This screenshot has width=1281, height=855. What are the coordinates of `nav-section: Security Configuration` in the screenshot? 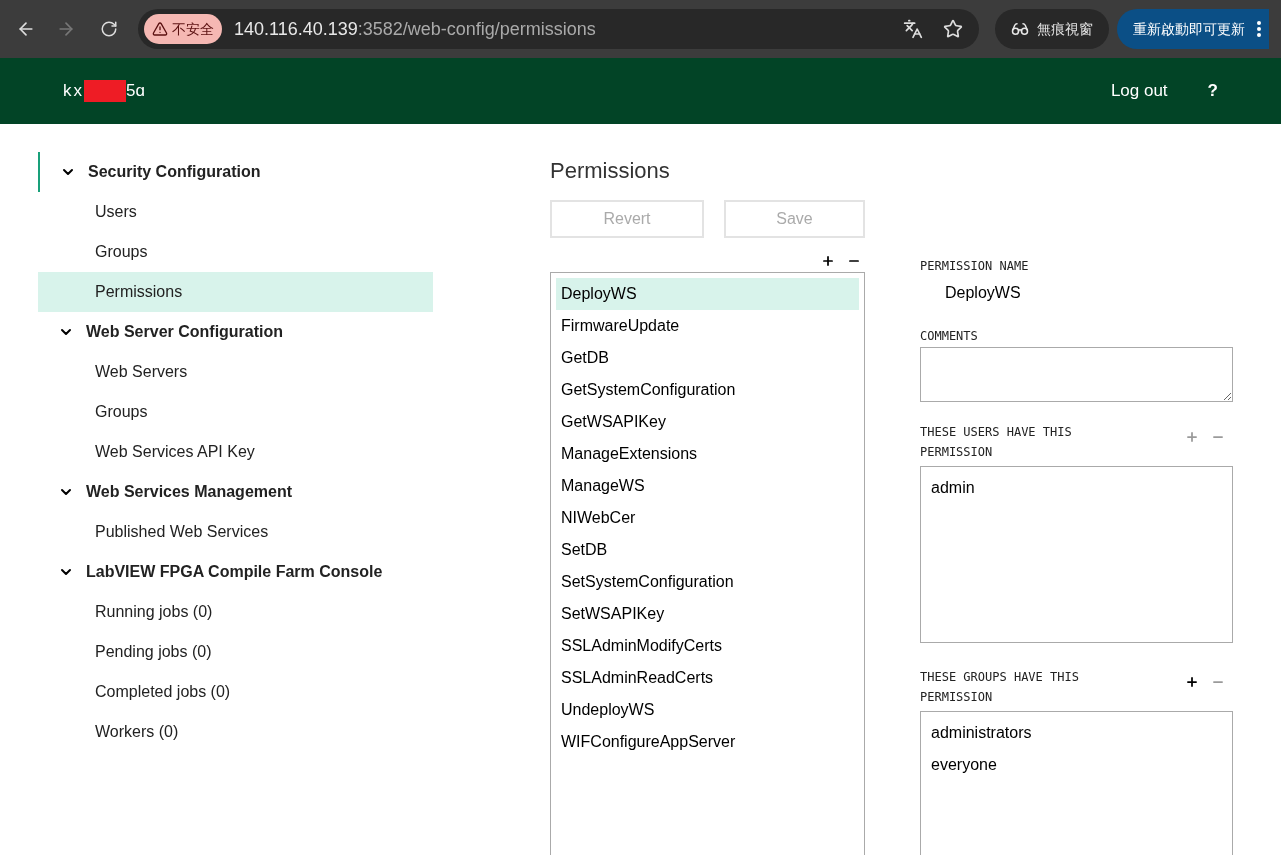 It's located at (235, 172).